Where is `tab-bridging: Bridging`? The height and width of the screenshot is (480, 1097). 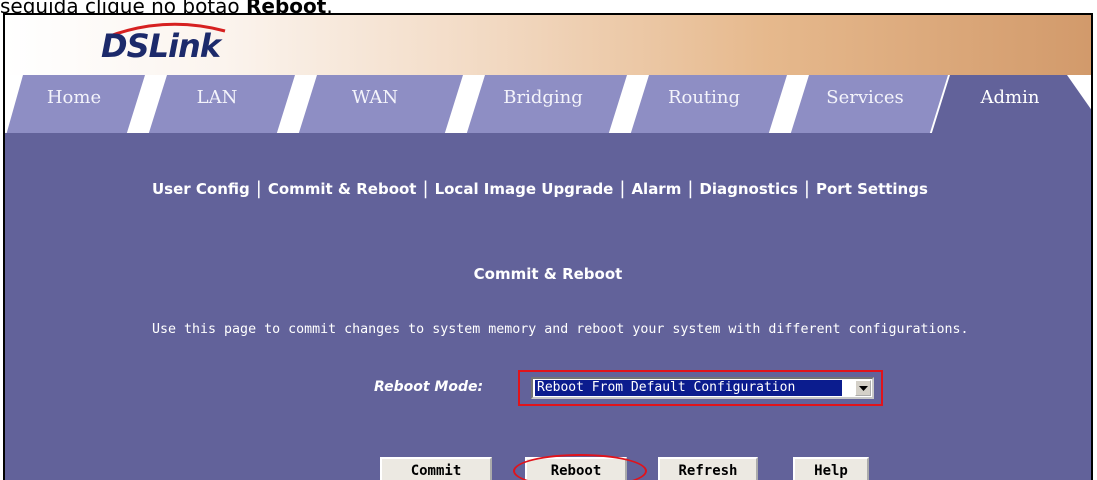 tab-bridging: Bridging is located at coordinates (543, 97).